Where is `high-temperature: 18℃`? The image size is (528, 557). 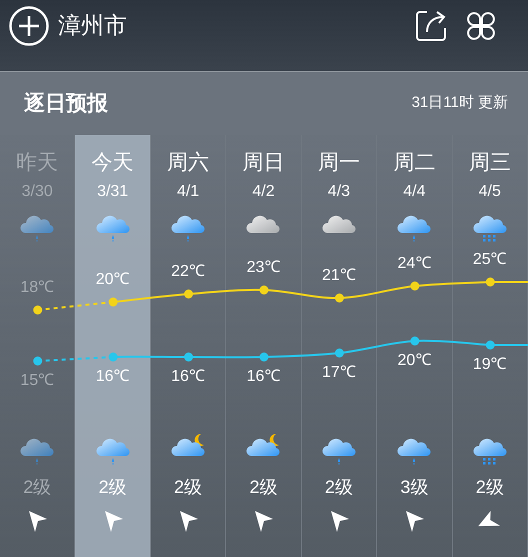
high-temperature: 18℃ is located at coordinates (37, 288).